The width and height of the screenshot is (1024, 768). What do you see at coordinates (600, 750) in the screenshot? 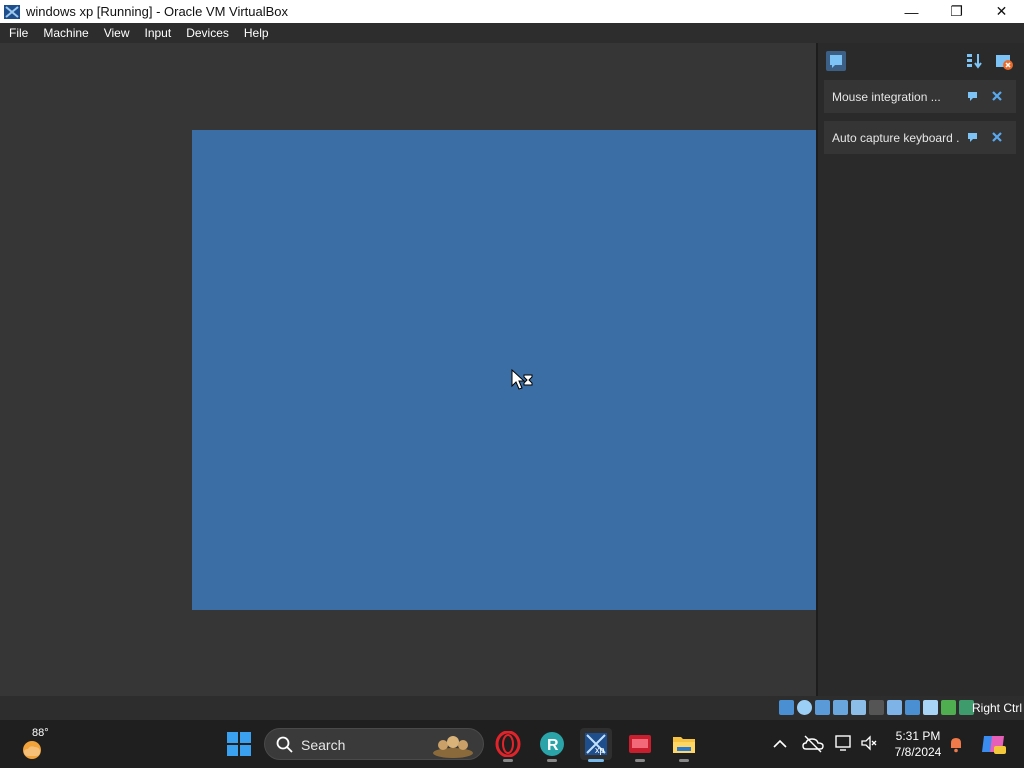
I see `svg-text: xp` at bounding box center [600, 750].